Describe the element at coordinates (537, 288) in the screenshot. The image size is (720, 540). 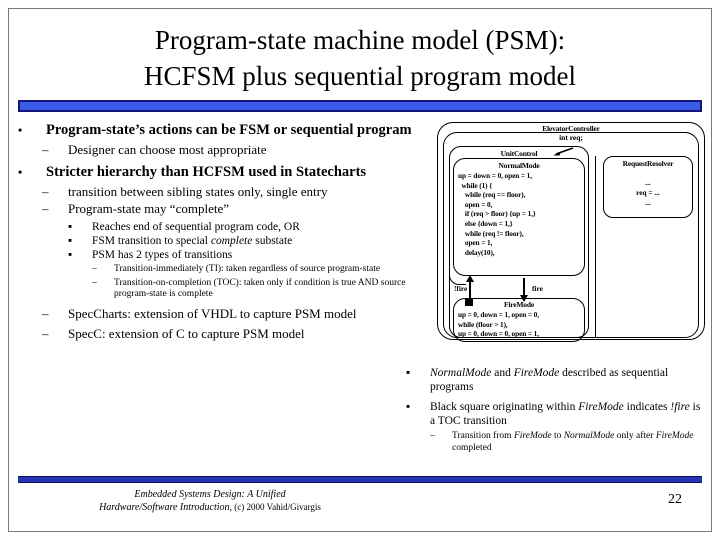
I see `transition-label-fire: fire` at that location.